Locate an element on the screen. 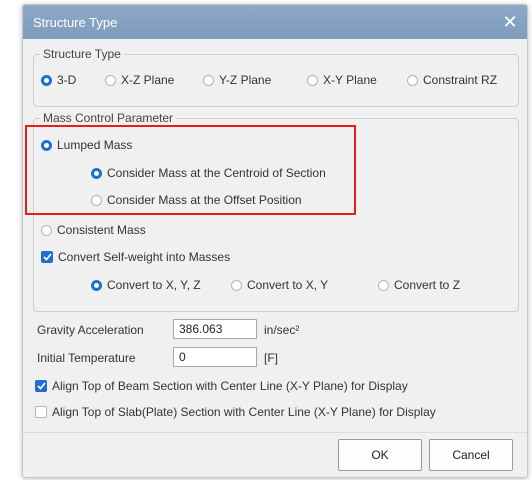 The width and height of the screenshot is (532, 480). convert-xyz-label: Convert to X, Y, Z is located at coordinates (154, 285).